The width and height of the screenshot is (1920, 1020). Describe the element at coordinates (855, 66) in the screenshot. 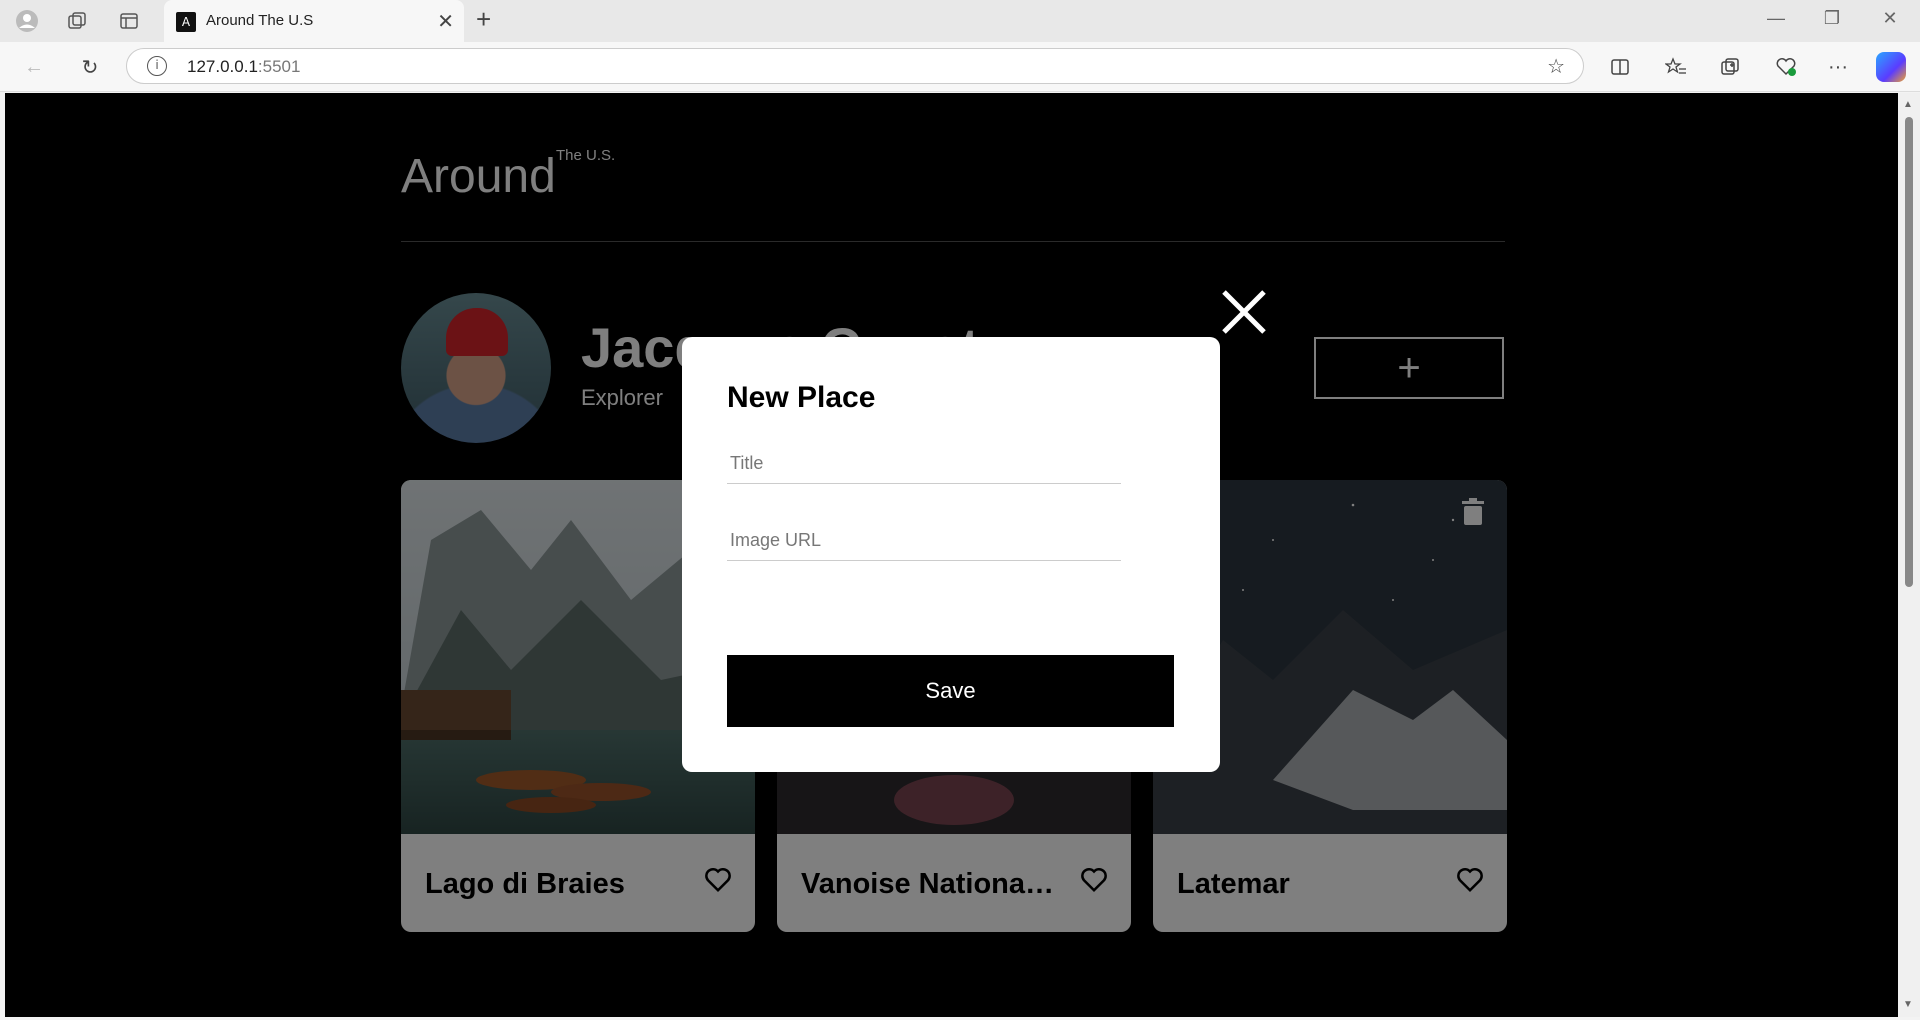

I see `address-bar: i 127.0.0.1:5501 ☆` at that location.